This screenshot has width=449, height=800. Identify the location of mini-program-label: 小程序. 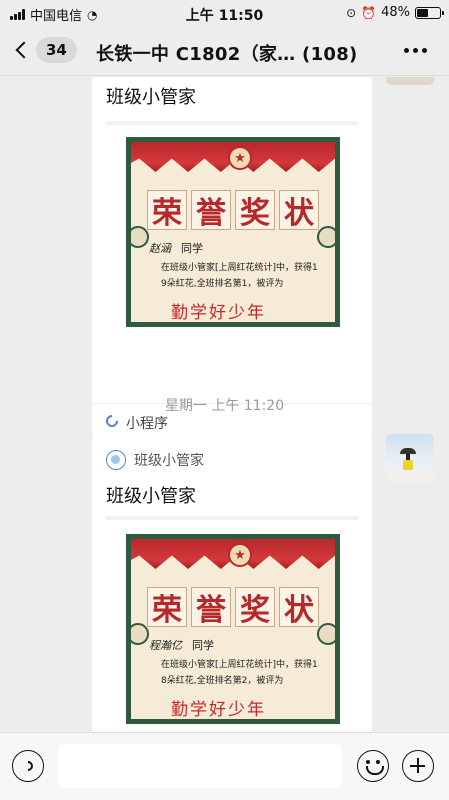
(147, 424).